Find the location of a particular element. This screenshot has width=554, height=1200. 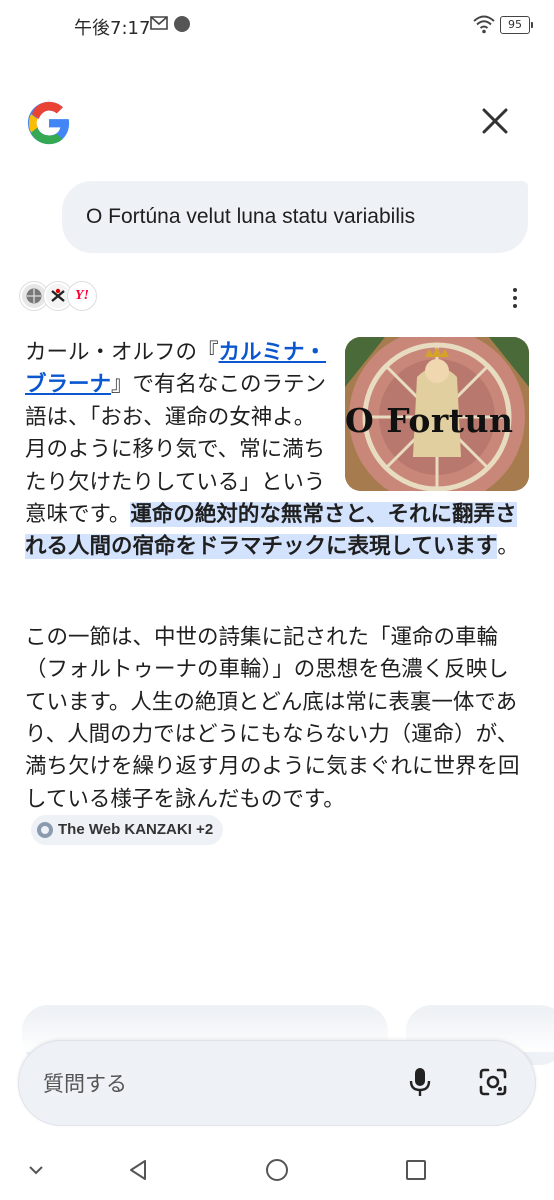

mic-icon is located at coordinates (420, 1084).